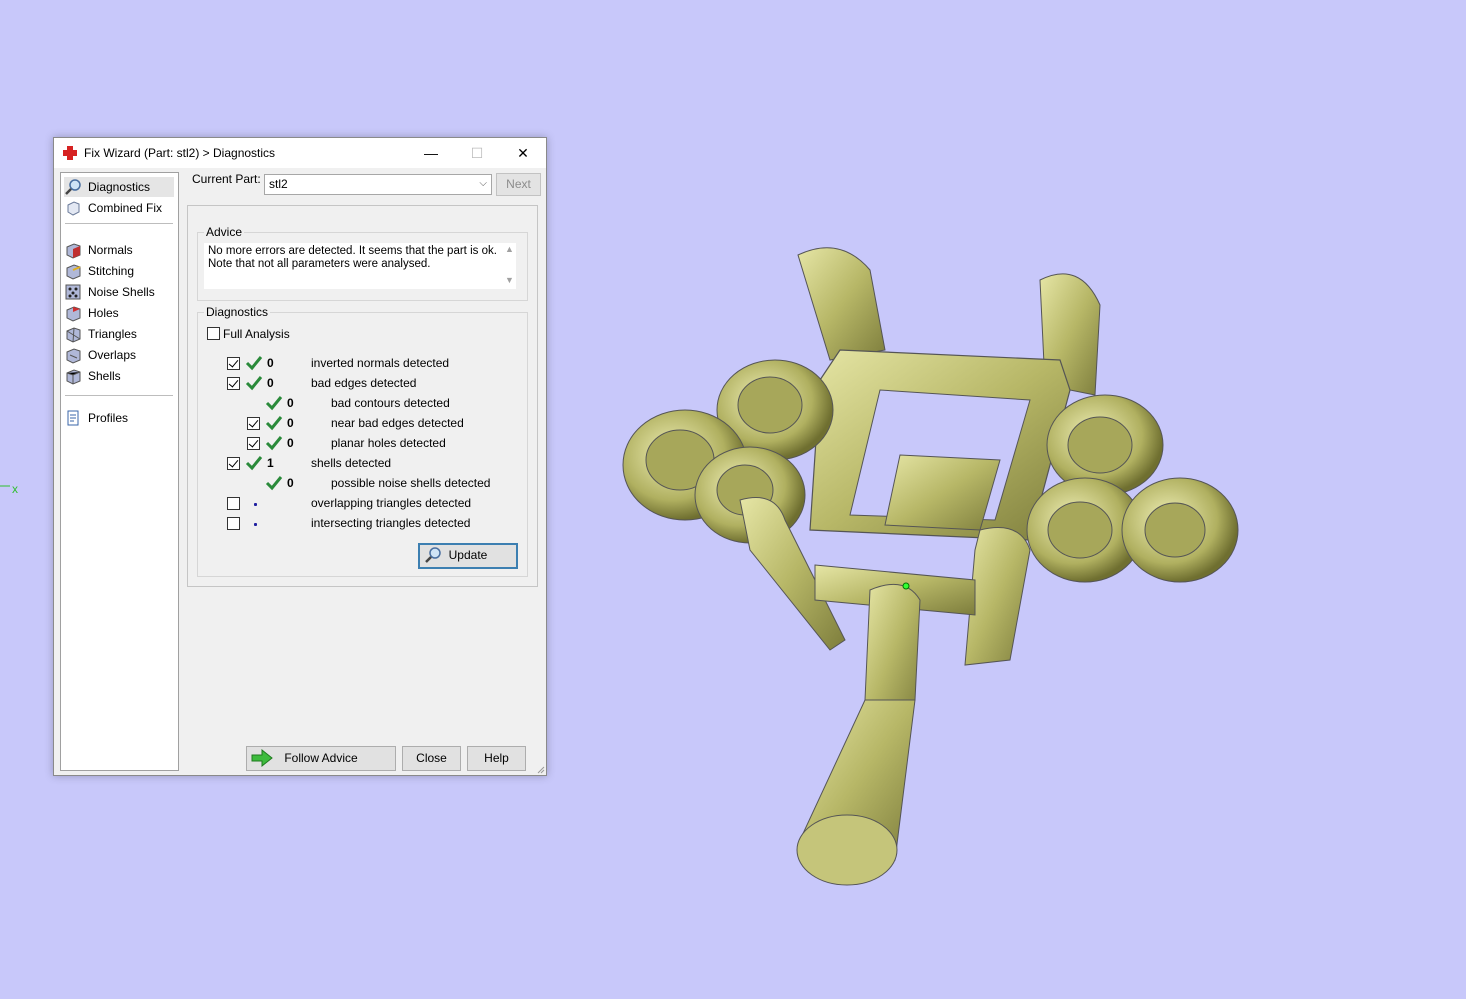 This screenshot has width=1466, height=999. What do you see at coordinates (73, 377) in the screenshot?
I see `shells-icon` at bounding box center [73, 377].